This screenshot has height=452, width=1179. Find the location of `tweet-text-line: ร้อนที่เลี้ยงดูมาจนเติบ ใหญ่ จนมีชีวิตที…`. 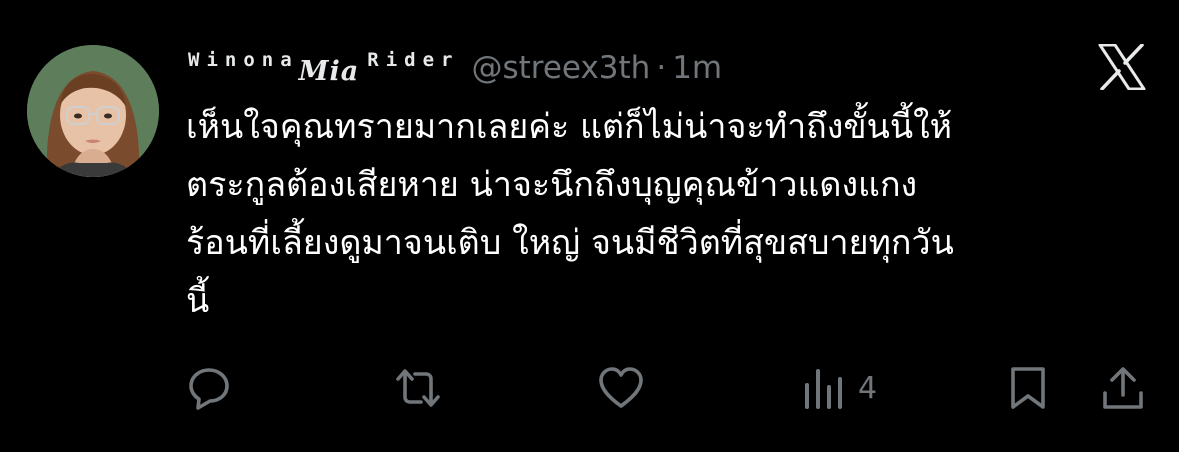

tweet-text-line: ร้อนที่เลี้ยงดูมาจนเติบ ใหญ่ จนมีชีวิตที… is located at coordinates (570, 243).